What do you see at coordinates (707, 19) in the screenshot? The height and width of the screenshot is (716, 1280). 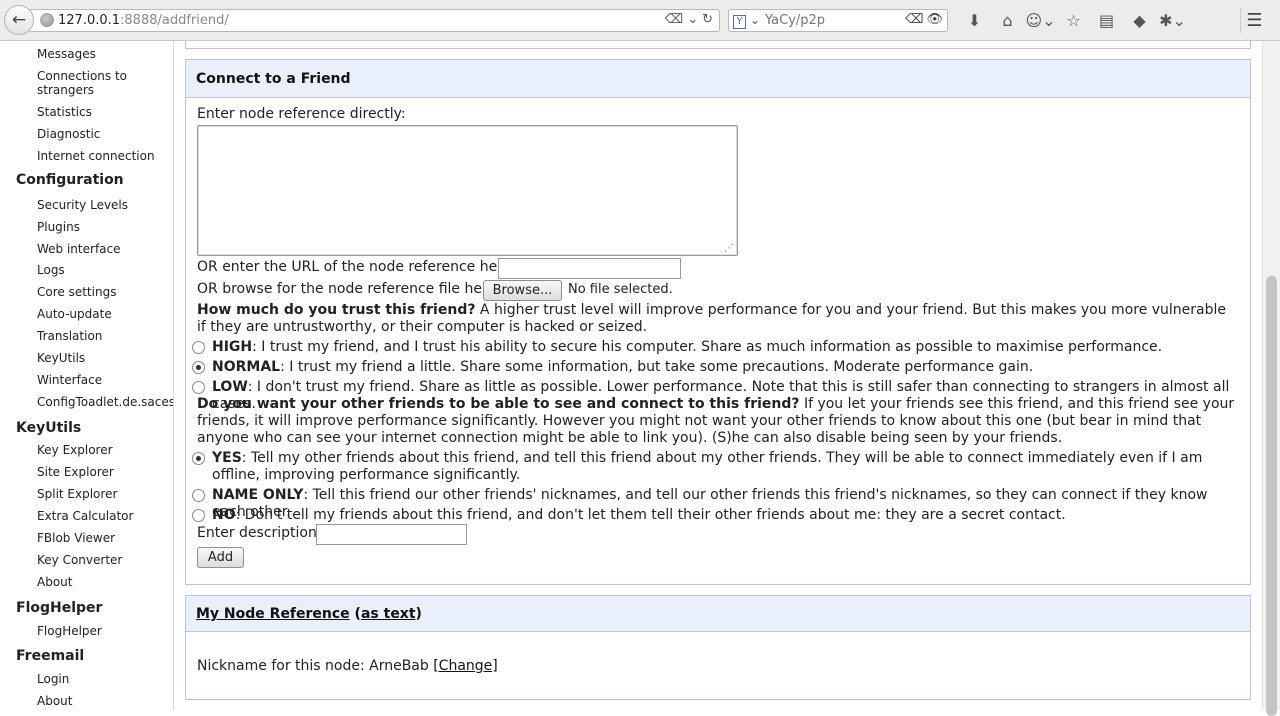 I see `reload-icon: ↻` at bounding box center [707, 19].